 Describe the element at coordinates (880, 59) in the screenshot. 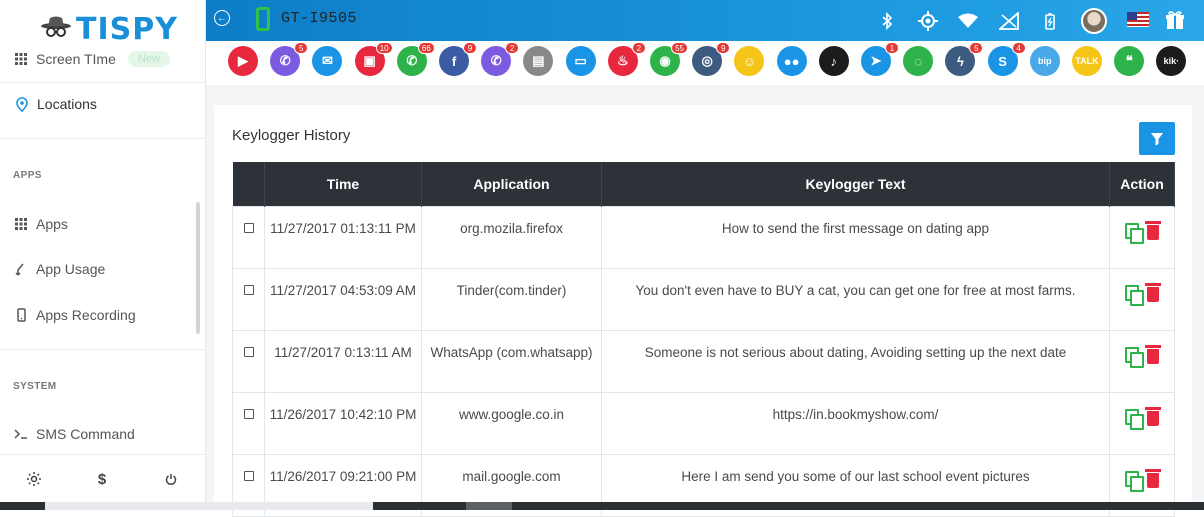

I see `telegram-app-icon: ➤ 1` at that location.